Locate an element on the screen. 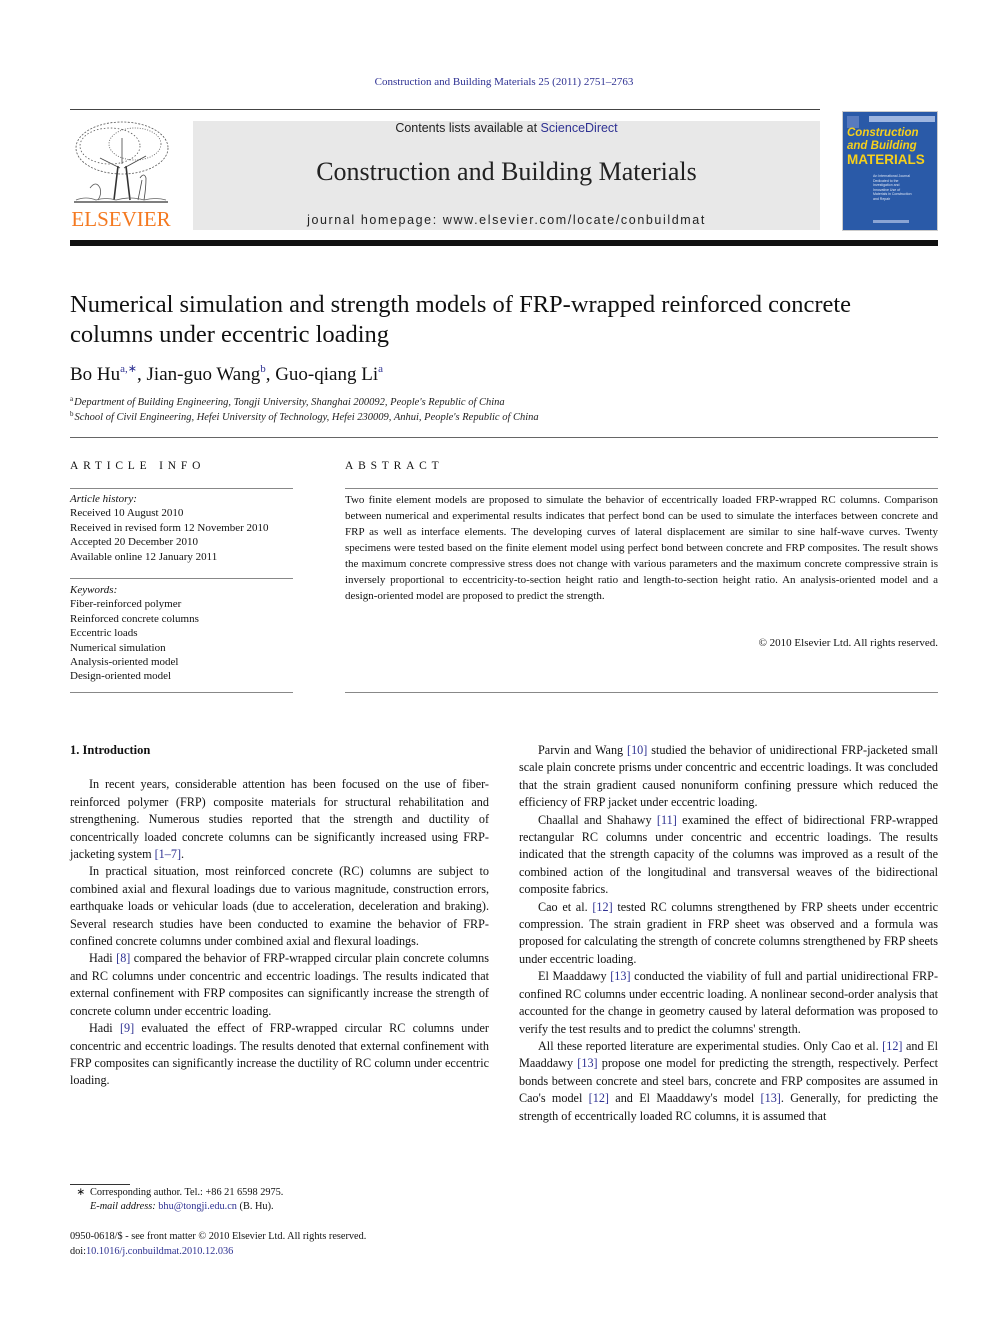 This screenshot has height=1323, width=992. author-name: Bo Hu is located at coordinates (95, 374).